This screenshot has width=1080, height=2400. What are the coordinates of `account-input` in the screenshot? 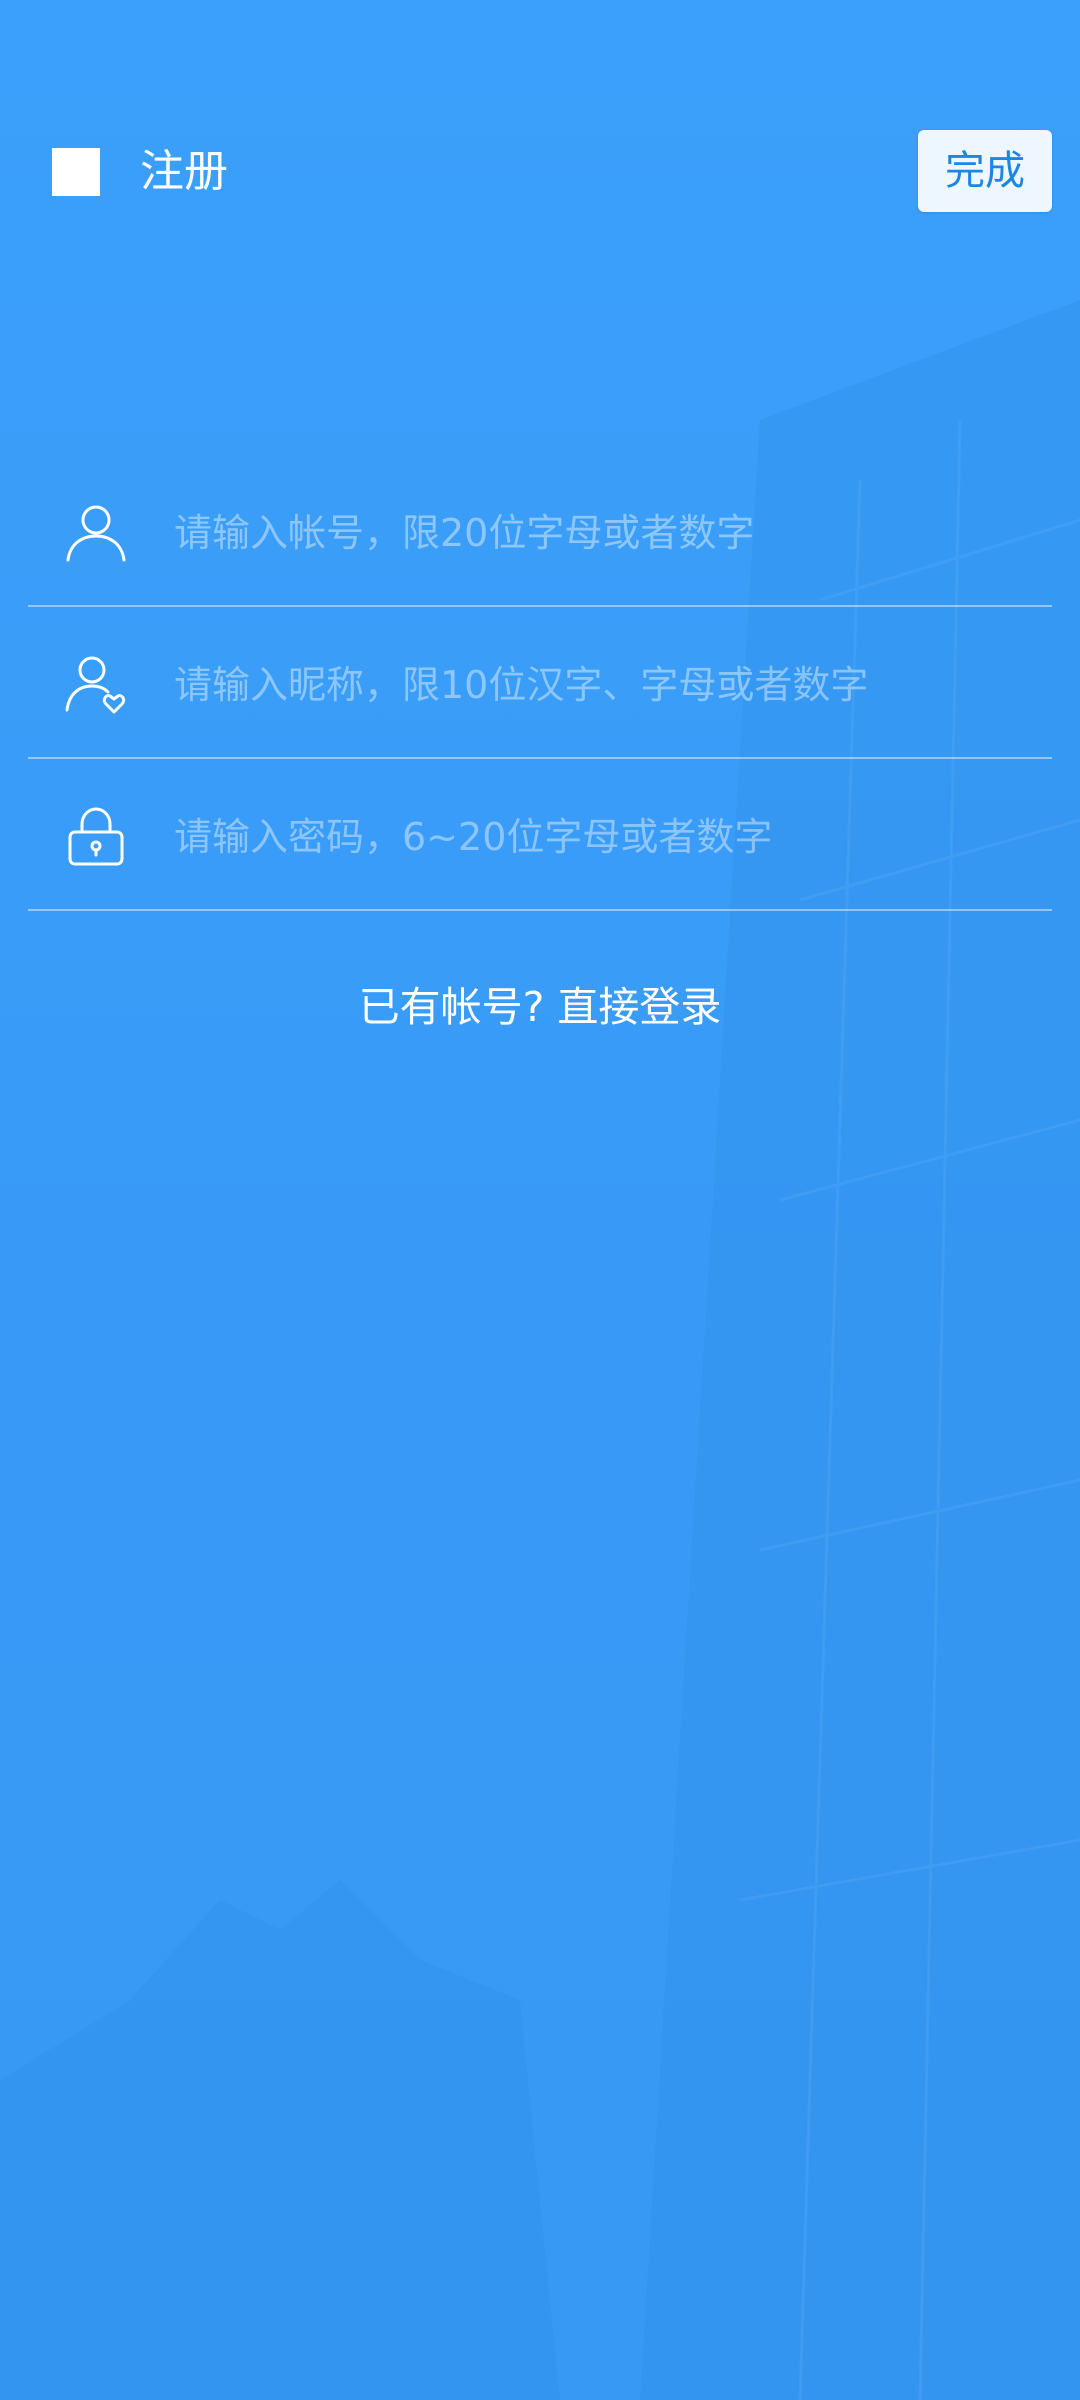 It's located at (604, 533).